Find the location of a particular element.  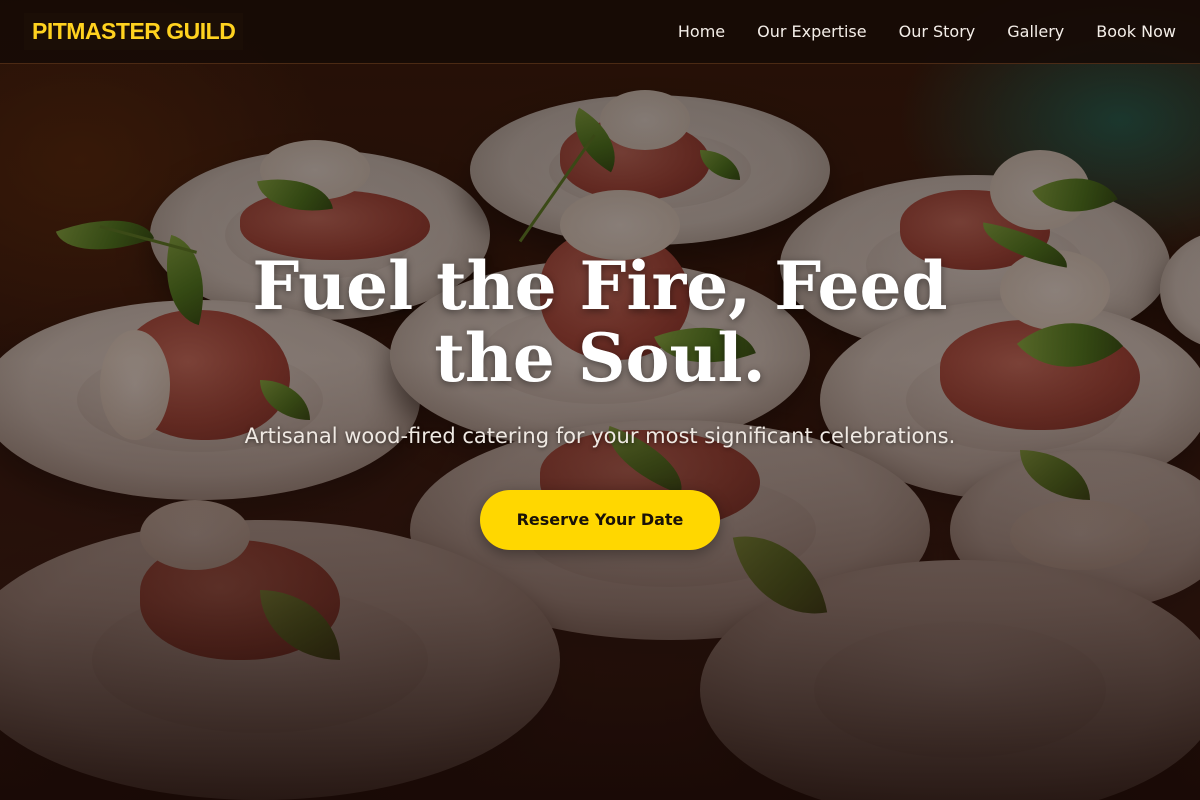

nav-link-gallery: Gallery is located at coordinates (1035, 31).